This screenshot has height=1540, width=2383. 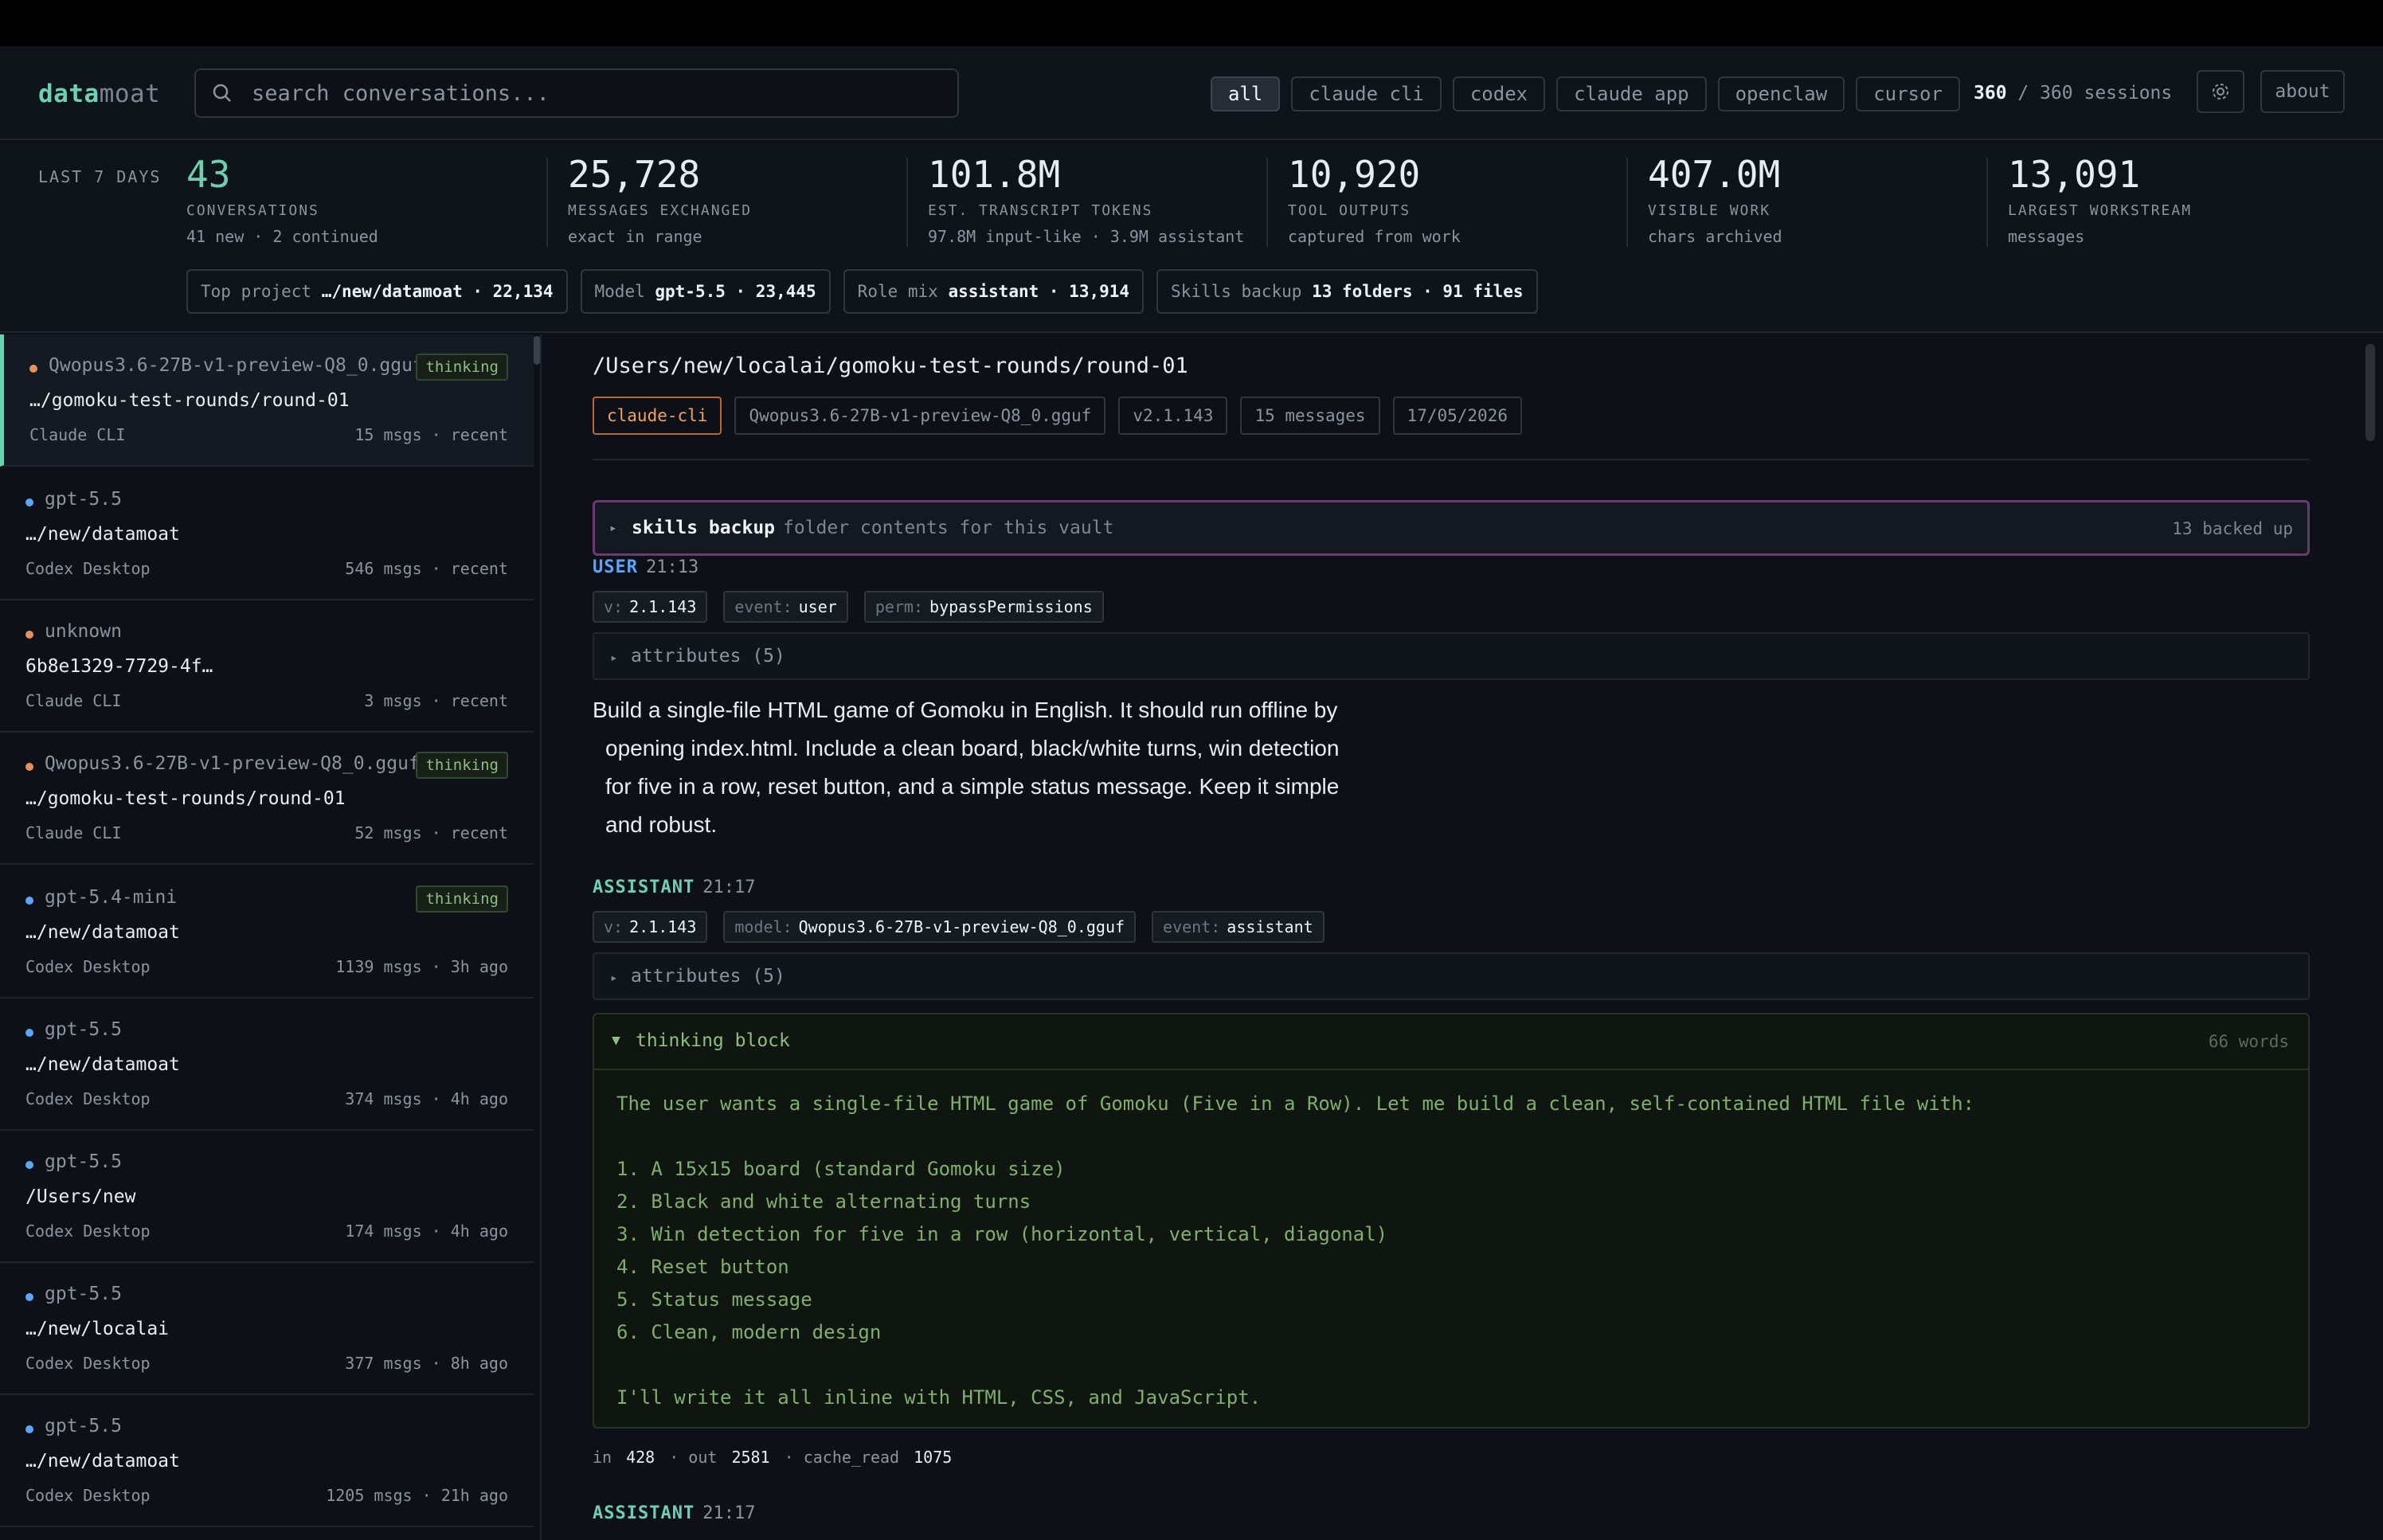 What do you see at coordinates (282, 199) in the screenshot?
I see `stat-conversations: 43 CONVERSATIONS 41 new · 2 continued` at bounding box center [282, 199].